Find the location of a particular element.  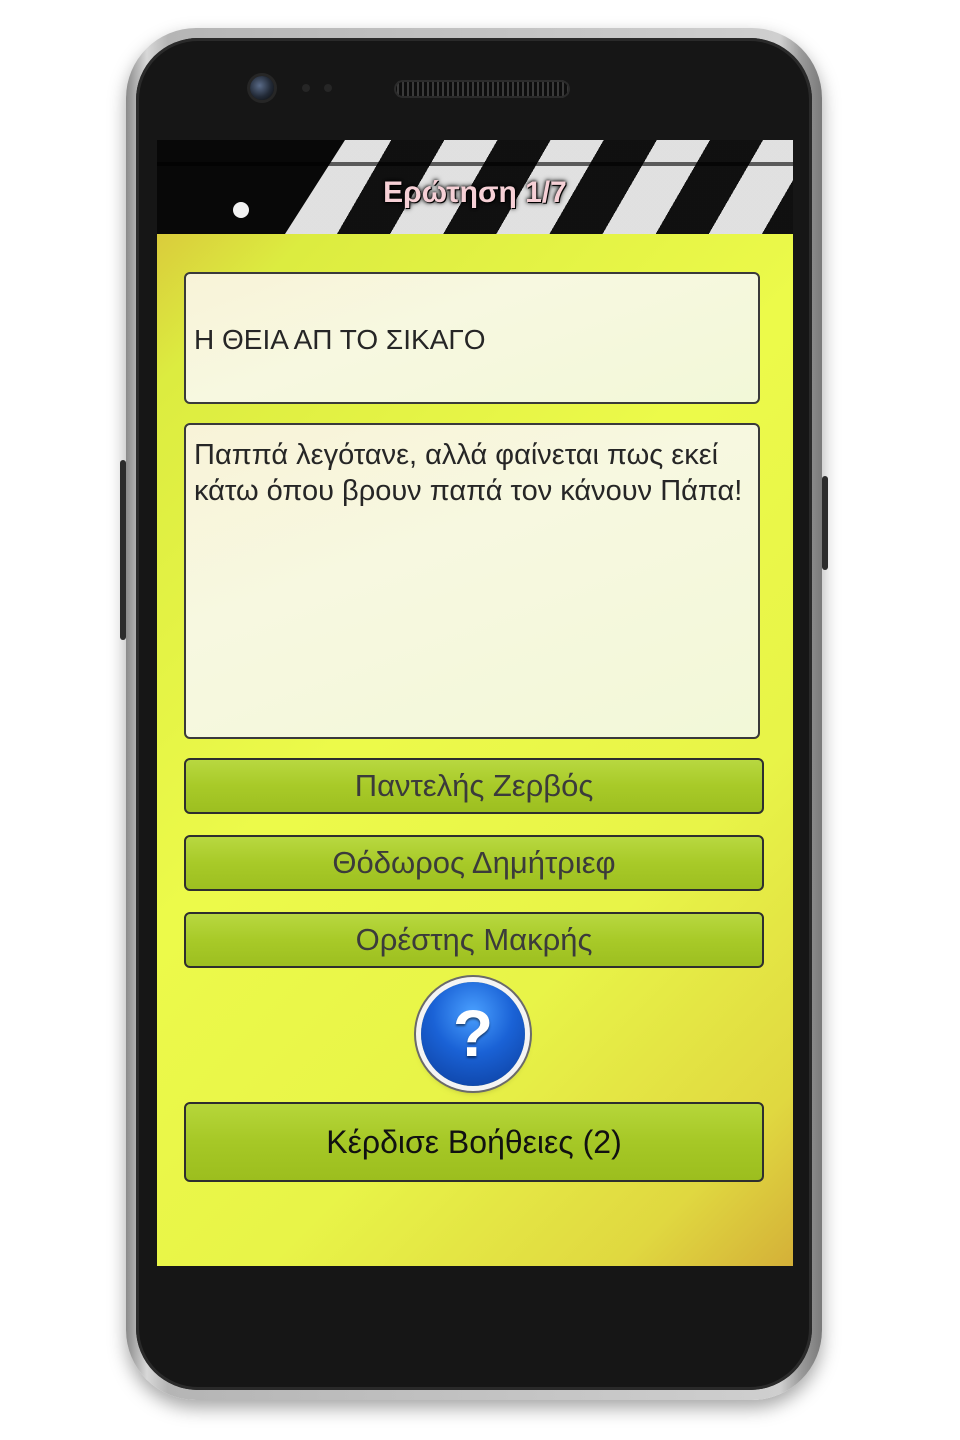

earpiece-speaker is located at coordinates (482, 89).